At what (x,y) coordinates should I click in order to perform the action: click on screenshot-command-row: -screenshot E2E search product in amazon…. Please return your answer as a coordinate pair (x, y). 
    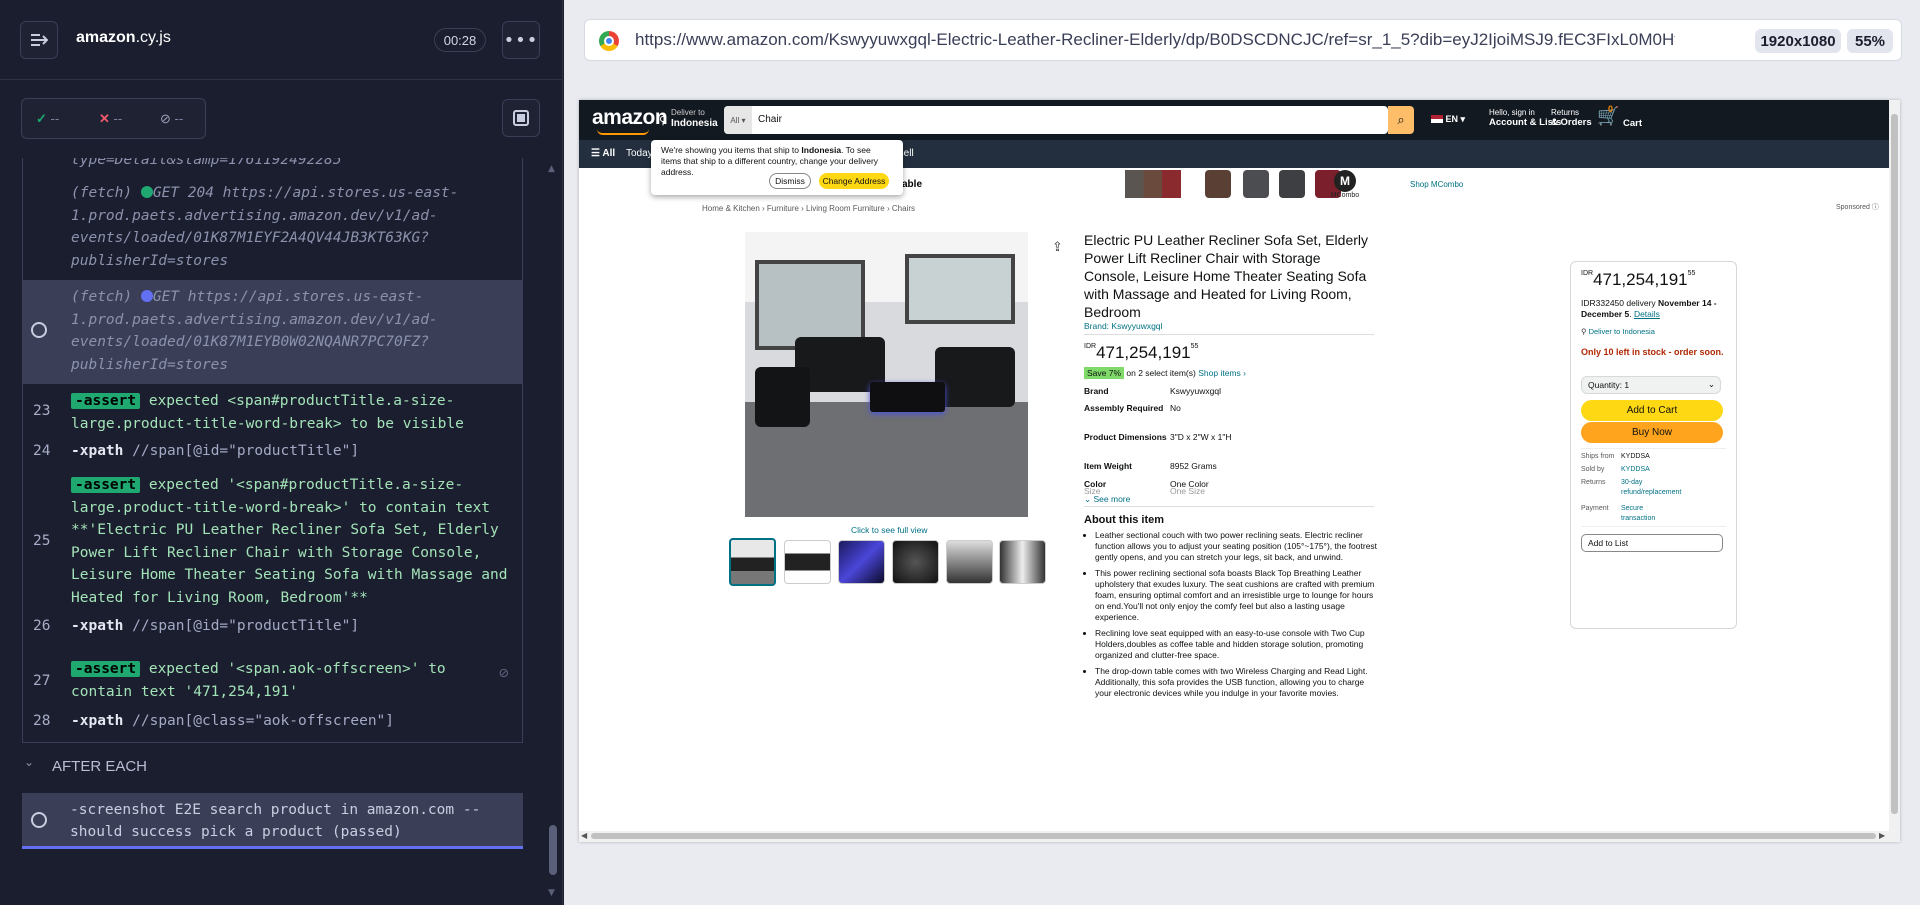
    Looking at the image, I should click on (272, 821).